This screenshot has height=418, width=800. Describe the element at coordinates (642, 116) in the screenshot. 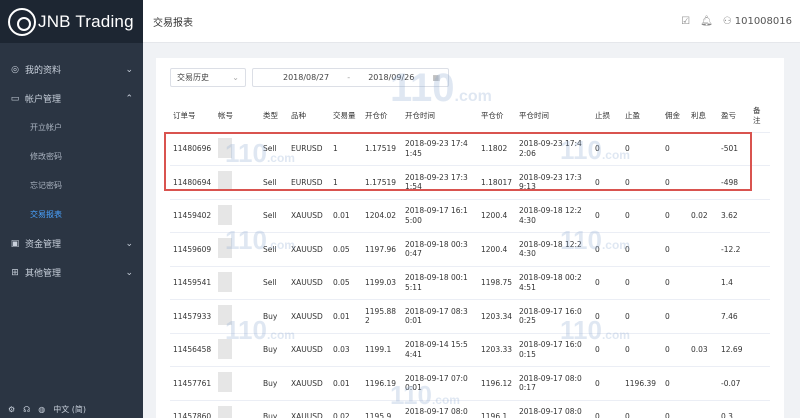

I see `column-header: 止盈` at that location.